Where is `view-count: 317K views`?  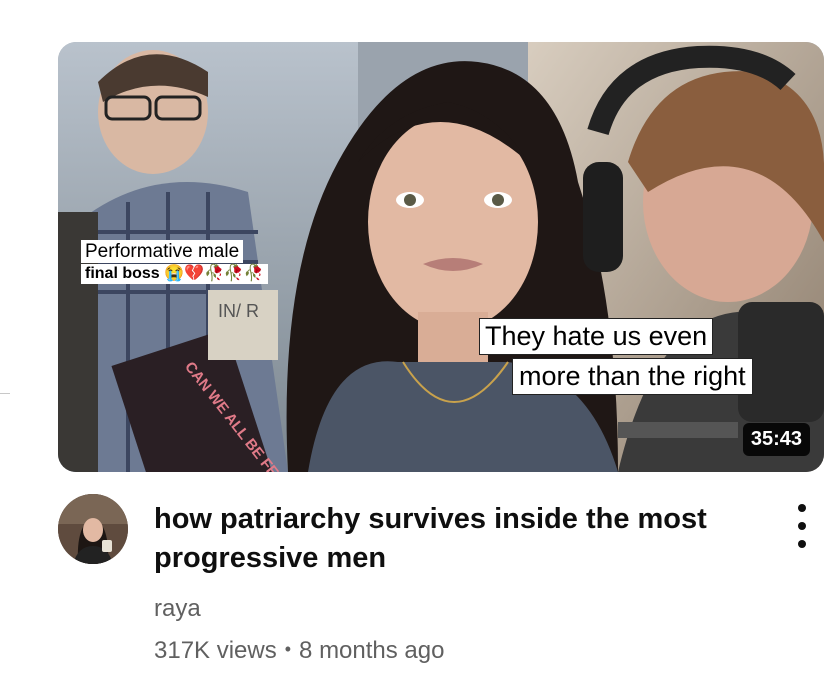 view-count: 317K views is located at coordinates (215, 650).